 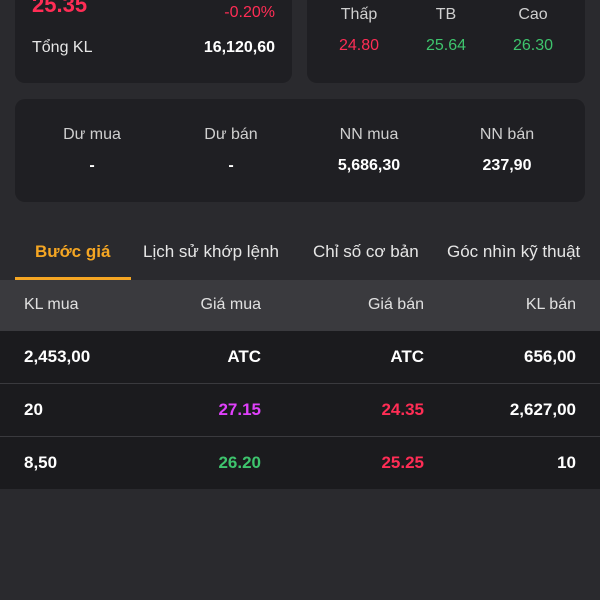 What do you see at coordinates (366, 252) in the screenshot?
I see `tab-fundamentals: Chỉ số cơ bản` at bounding box center [366, 252].